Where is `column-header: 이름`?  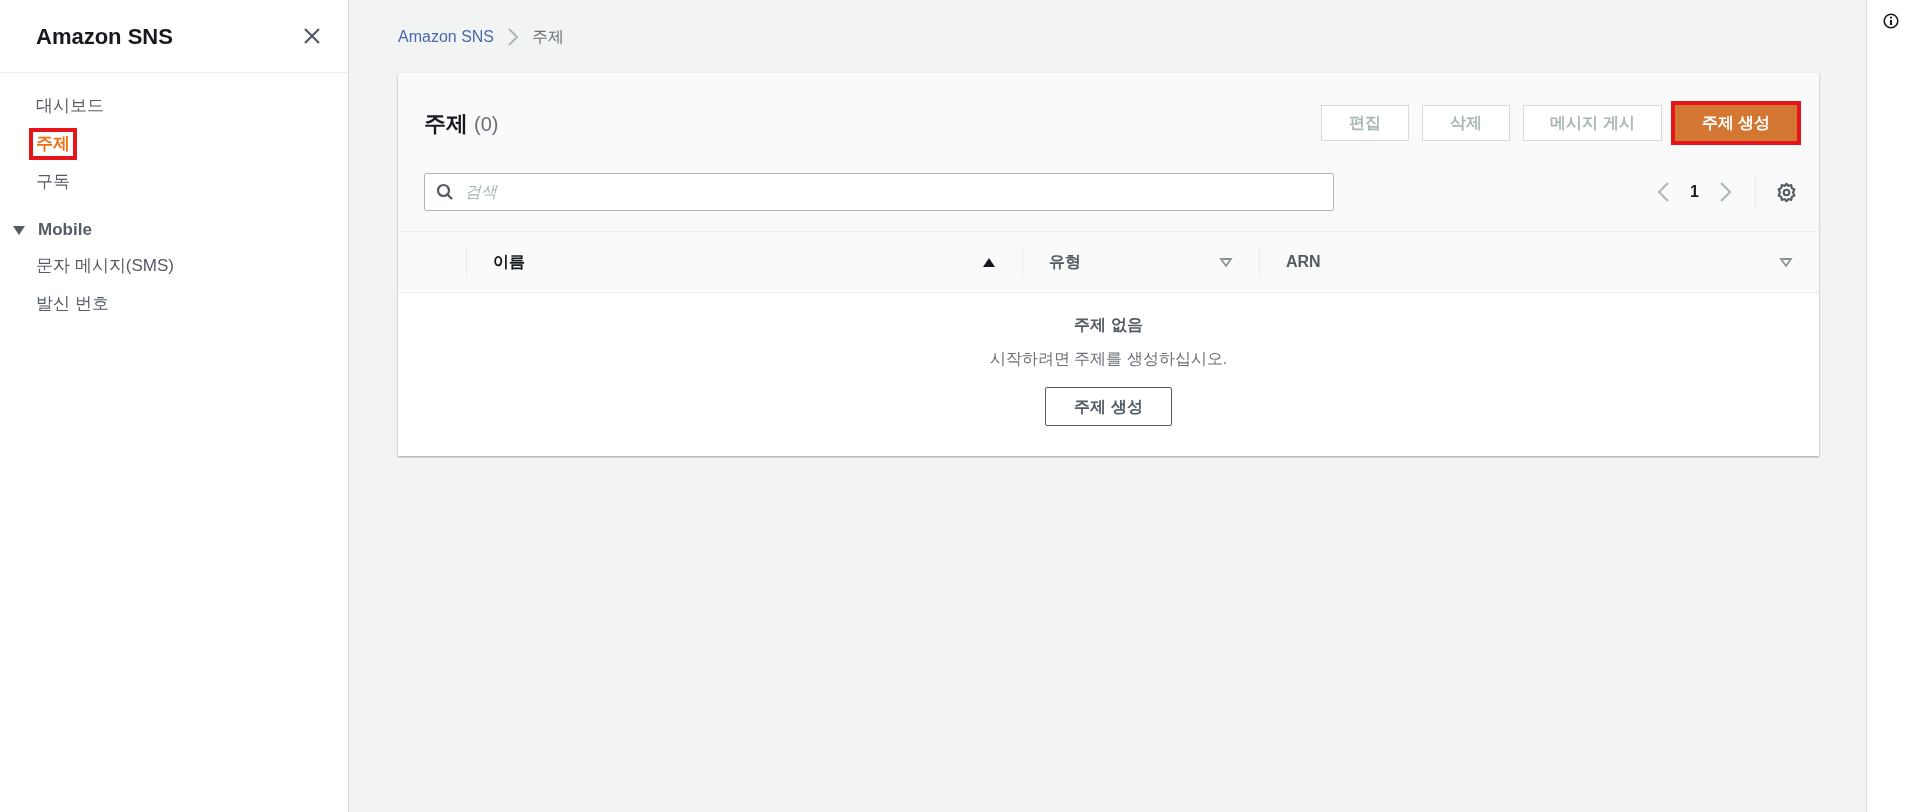
column-header: 이름 is located at coordinates (509, 262).